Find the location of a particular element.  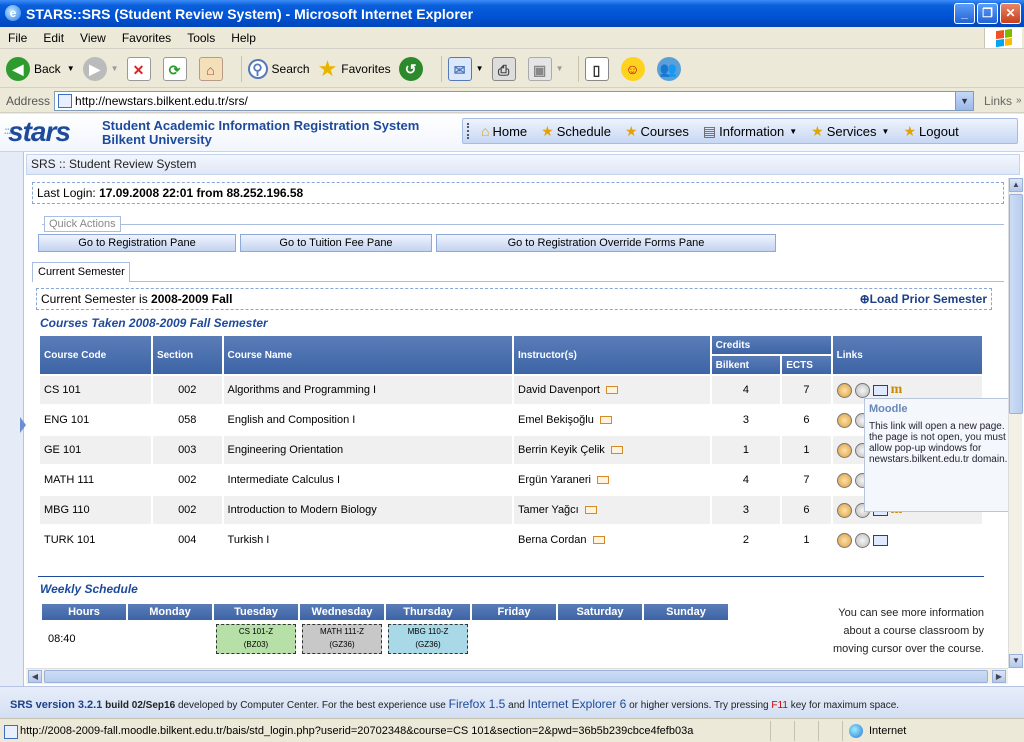

toolbar-separator is located at coordinates (441, 68).